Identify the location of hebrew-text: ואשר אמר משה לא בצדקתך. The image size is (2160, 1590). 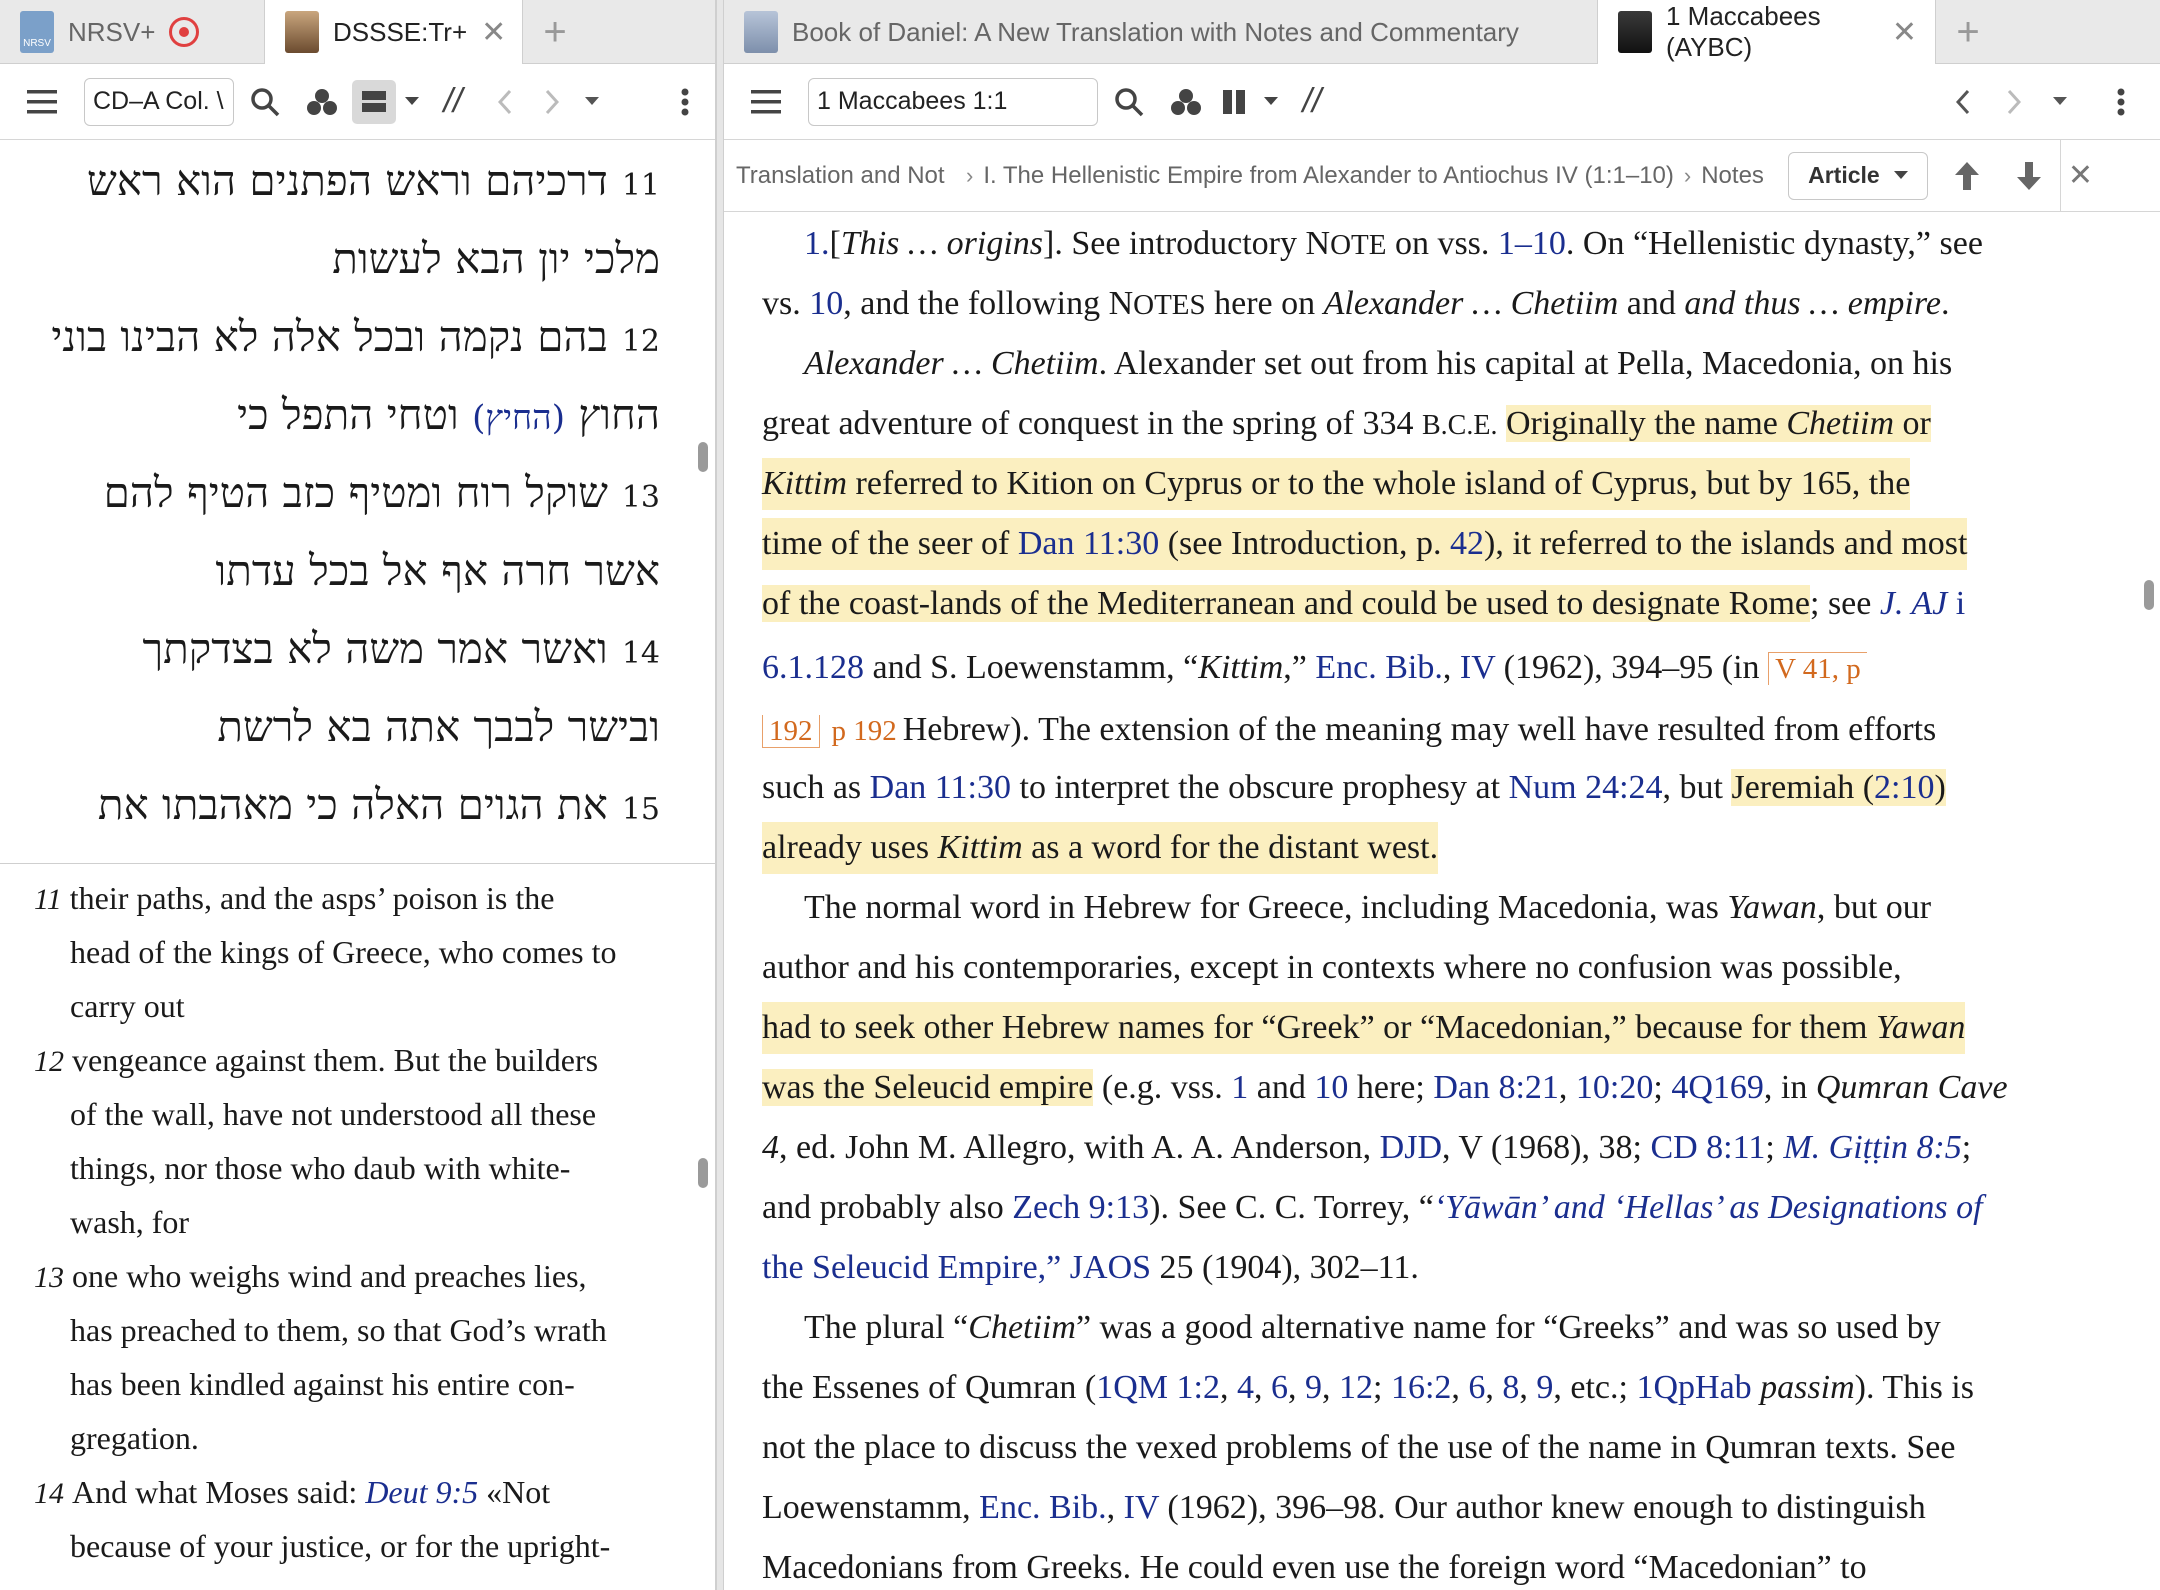
(375, 648).